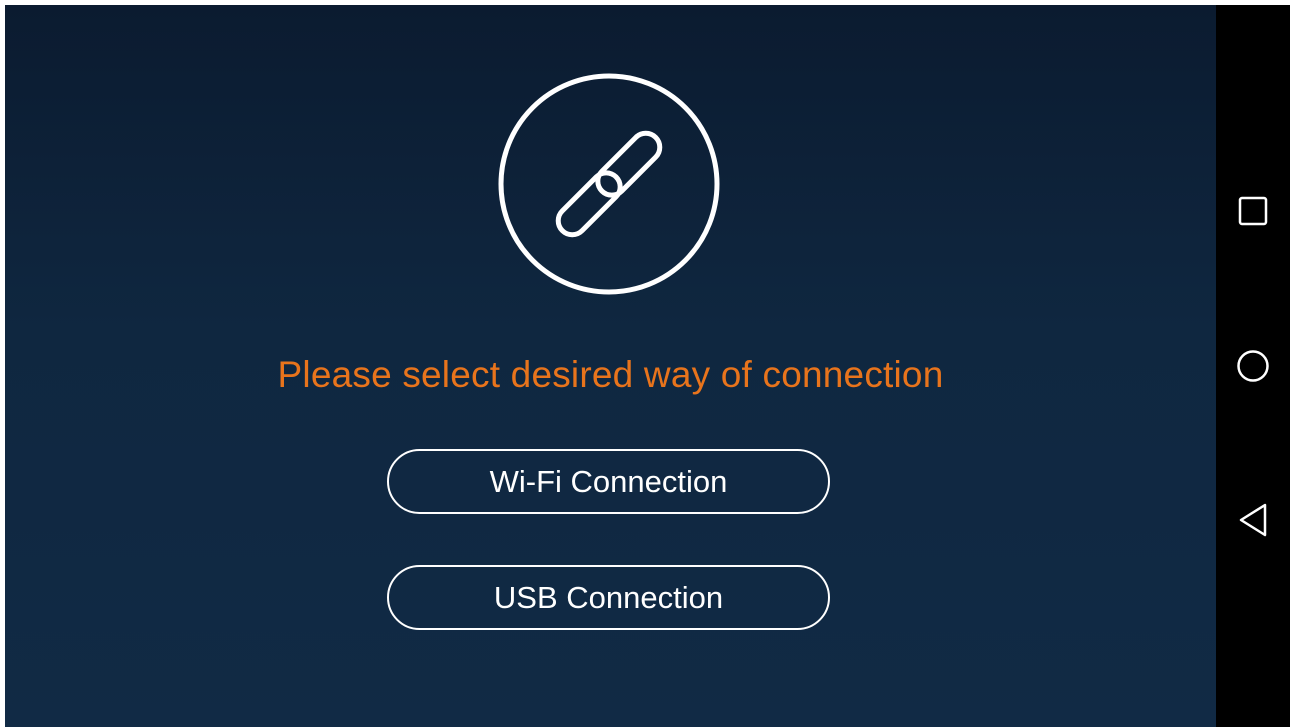 The image size is (1290, 727). I want to click on usb-connection-button: USB Connection, so click(608, 597).